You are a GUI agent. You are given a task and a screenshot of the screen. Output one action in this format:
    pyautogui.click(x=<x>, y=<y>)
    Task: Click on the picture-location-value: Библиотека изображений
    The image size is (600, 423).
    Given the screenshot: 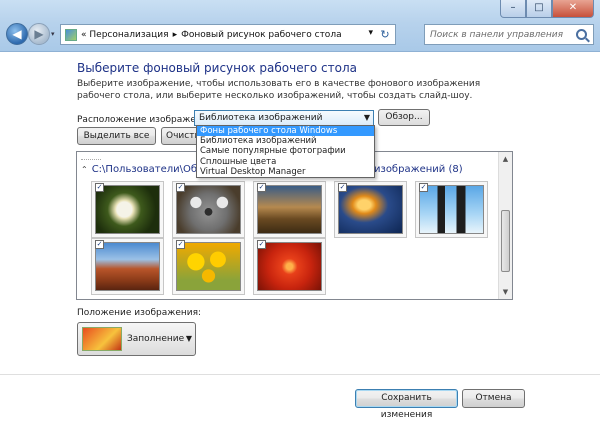 What is the action you would take?
    pyautogui.click(x=261, y=118)
    